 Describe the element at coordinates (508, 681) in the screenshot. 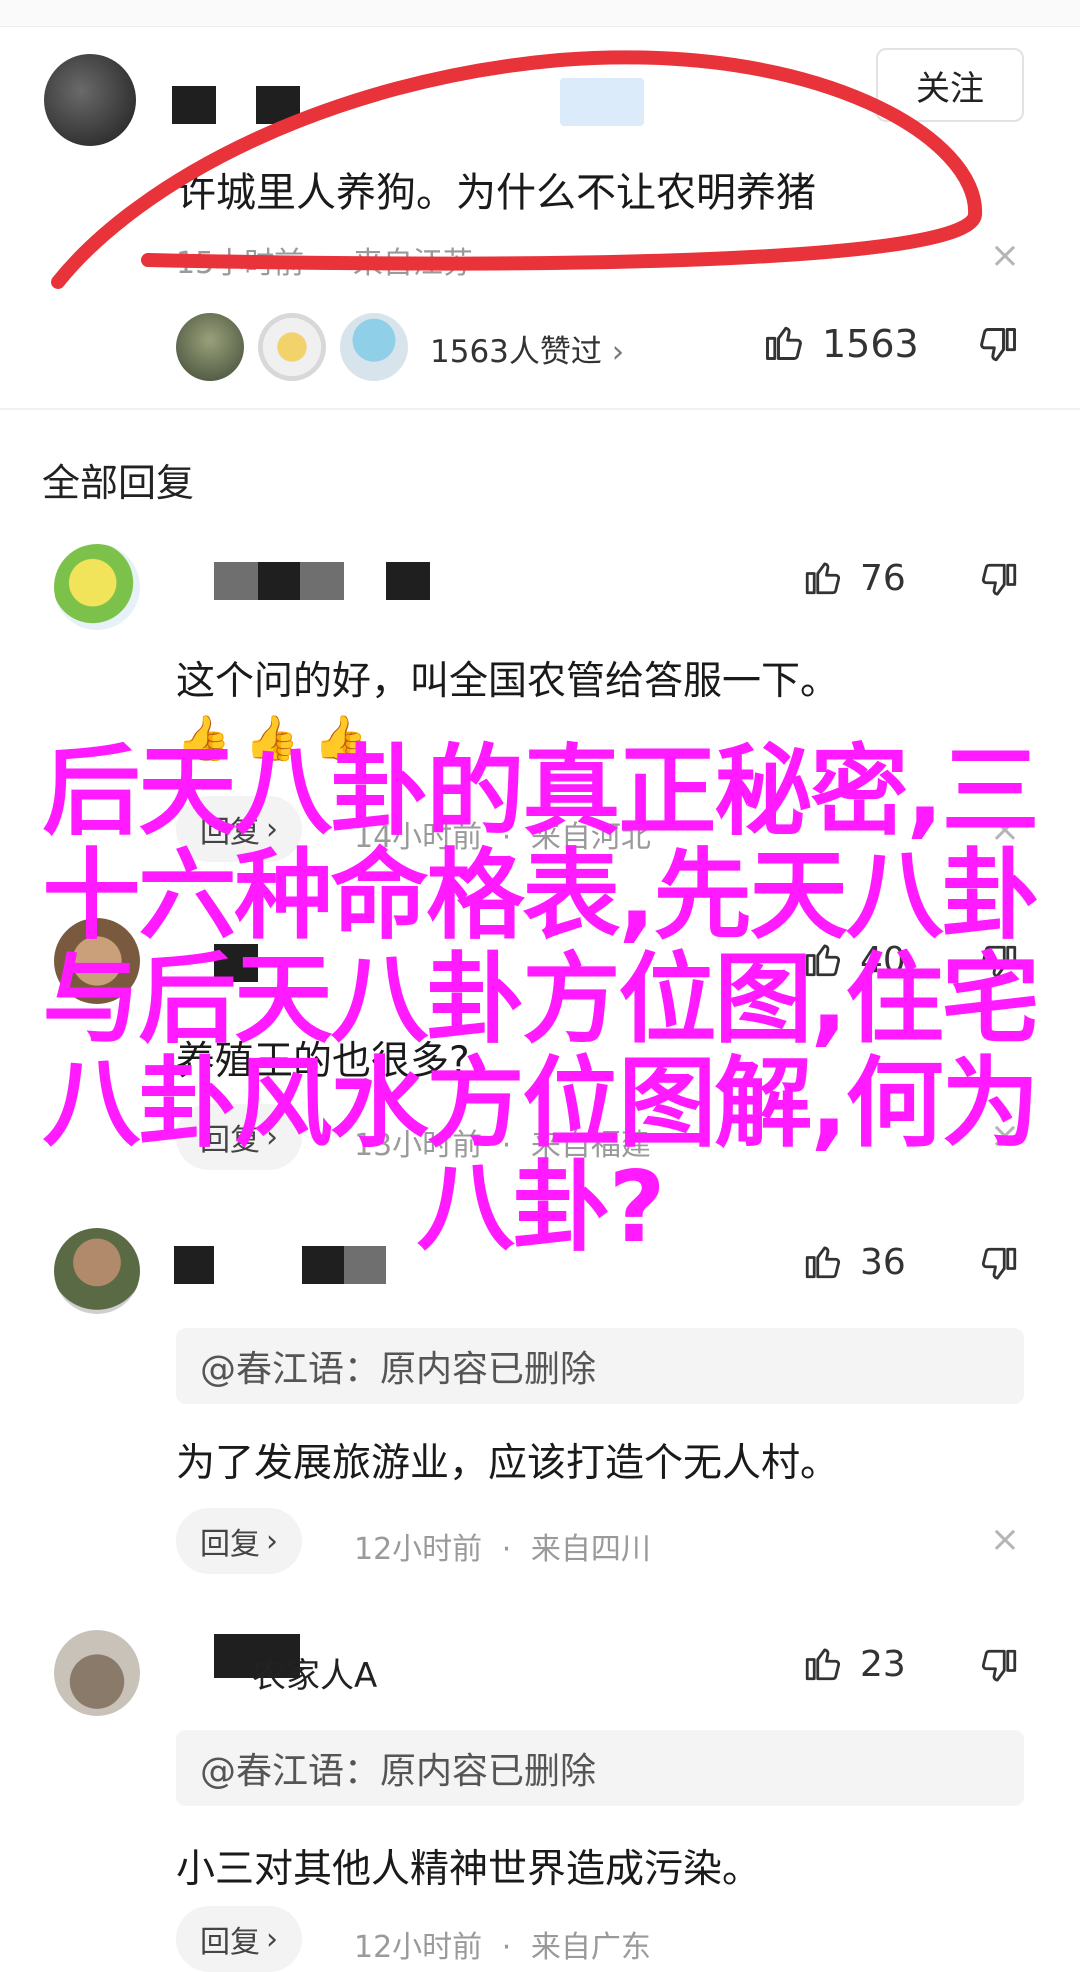

I see `comment-text: 这个问的好，叫全国农管给答服一下。` at that location.